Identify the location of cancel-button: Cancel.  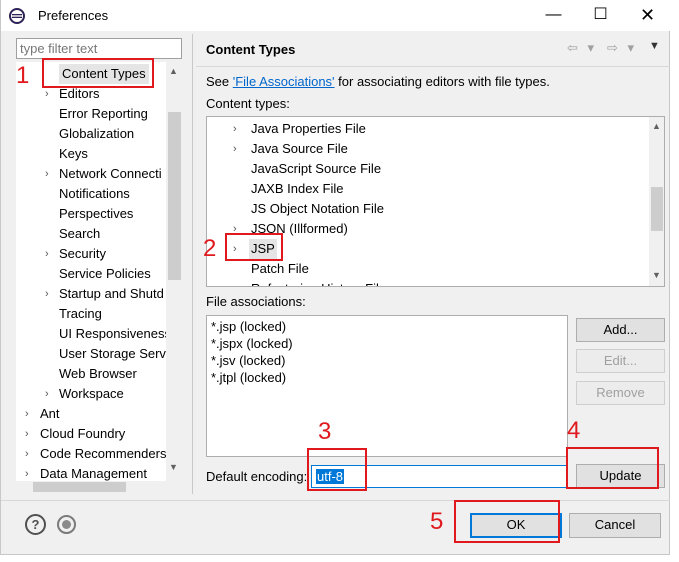
(615, 525).